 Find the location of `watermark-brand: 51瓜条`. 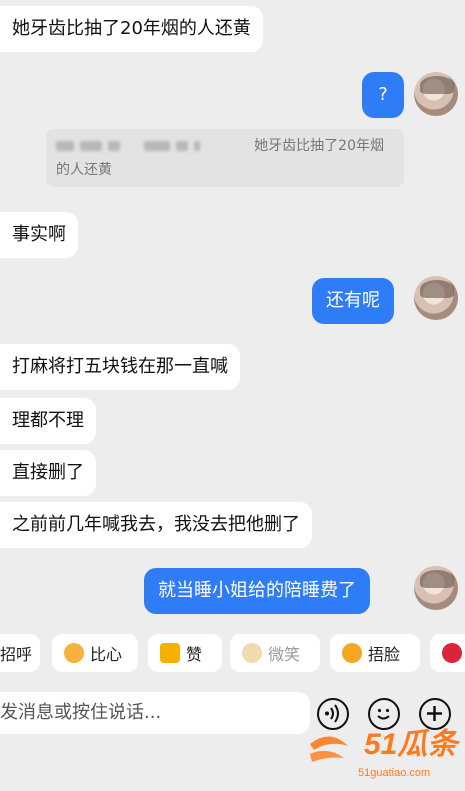

watermark-brand: 51瓜条 is located at coordinates (412, 744).